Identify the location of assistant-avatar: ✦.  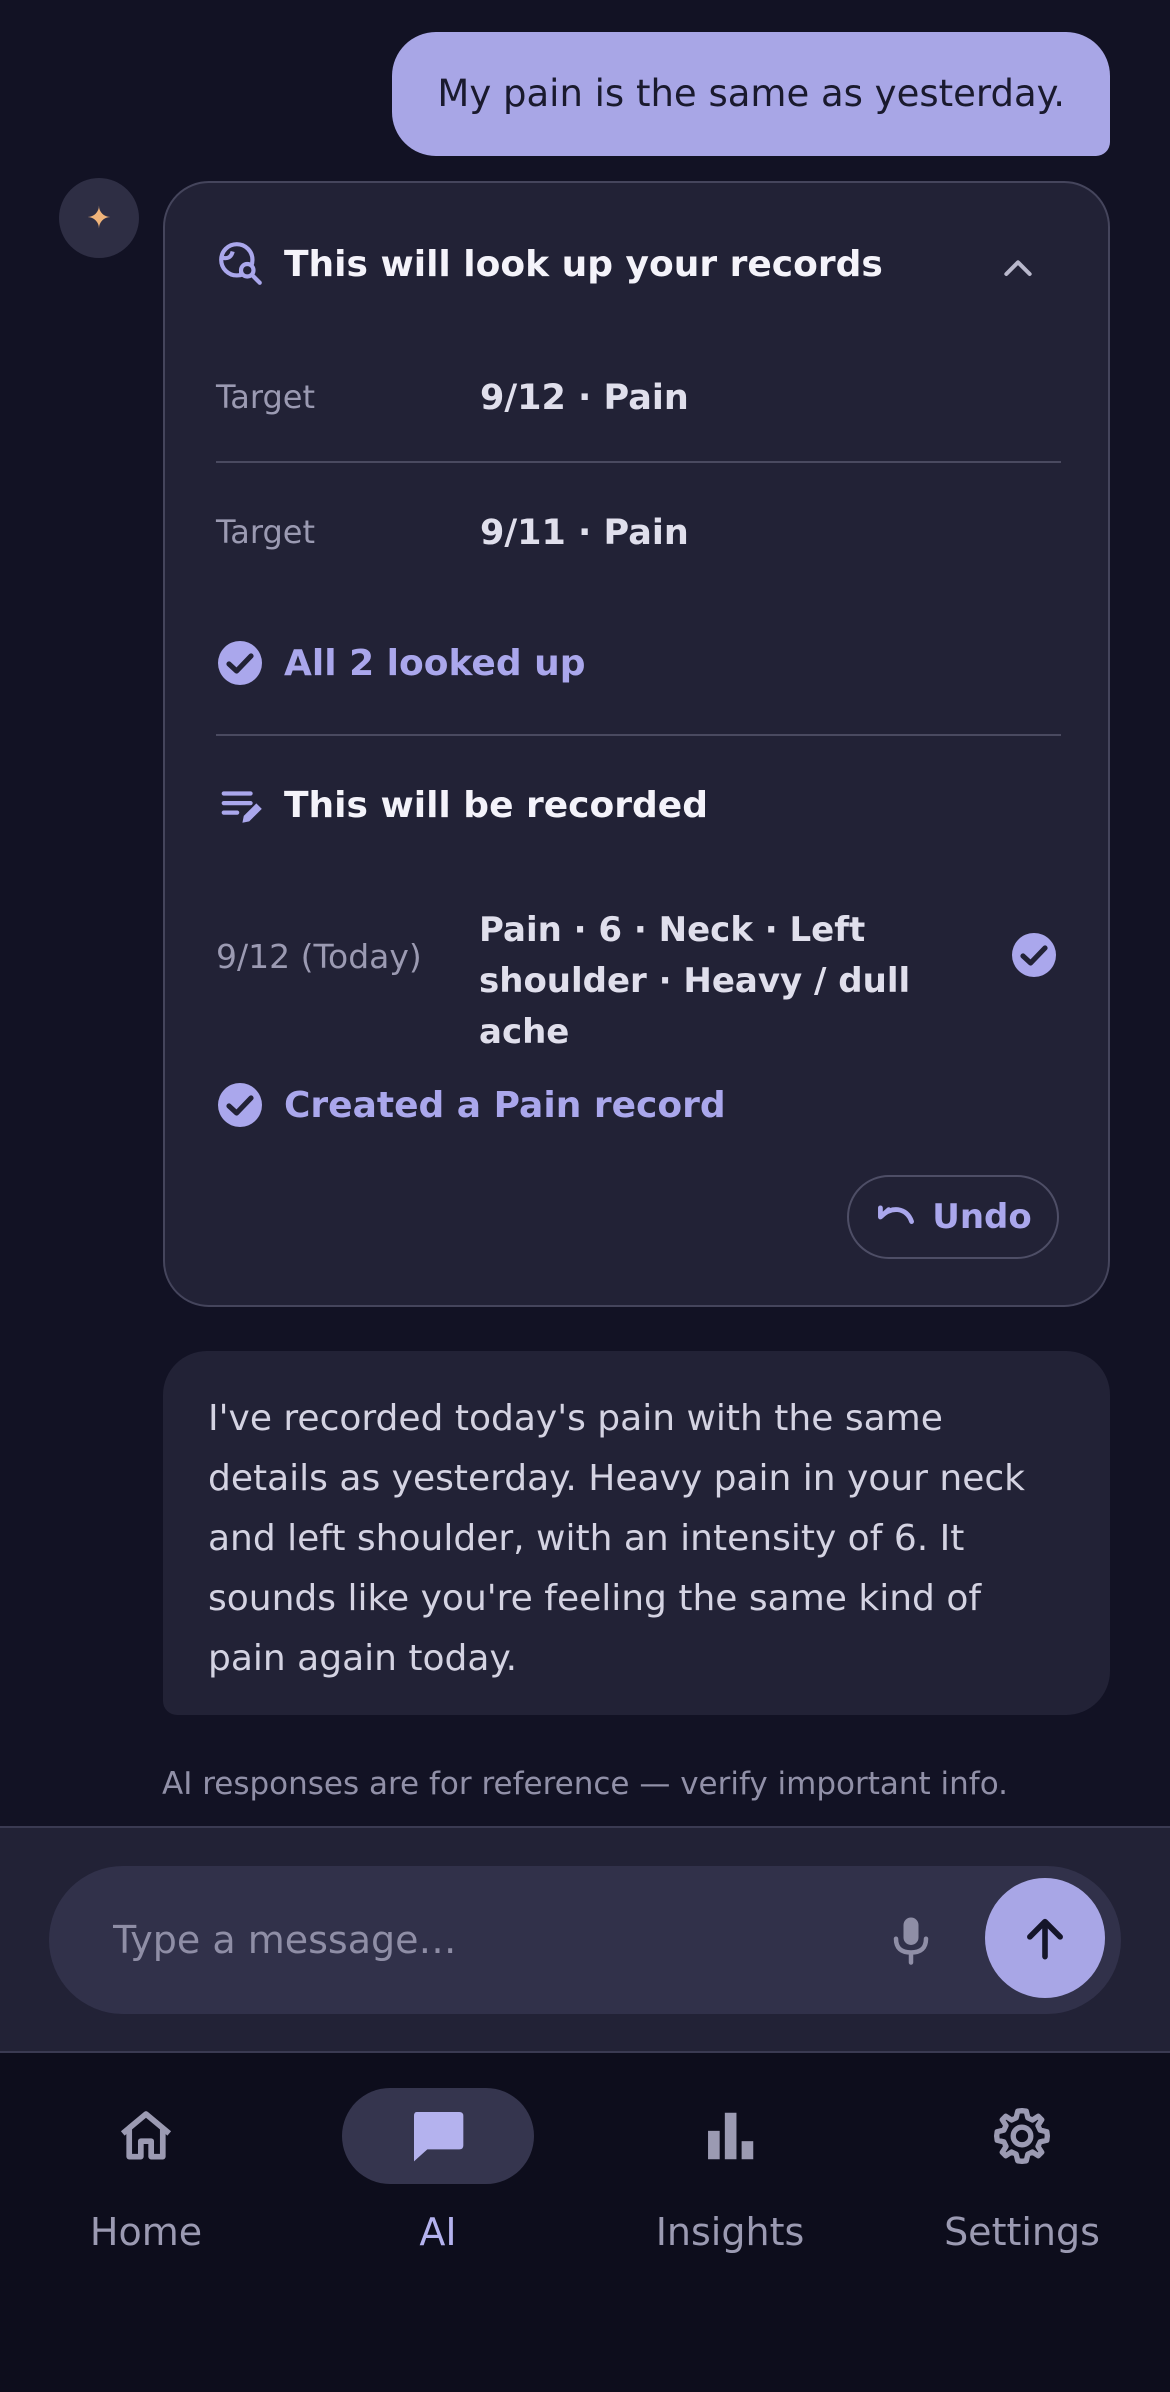
(99, 218).